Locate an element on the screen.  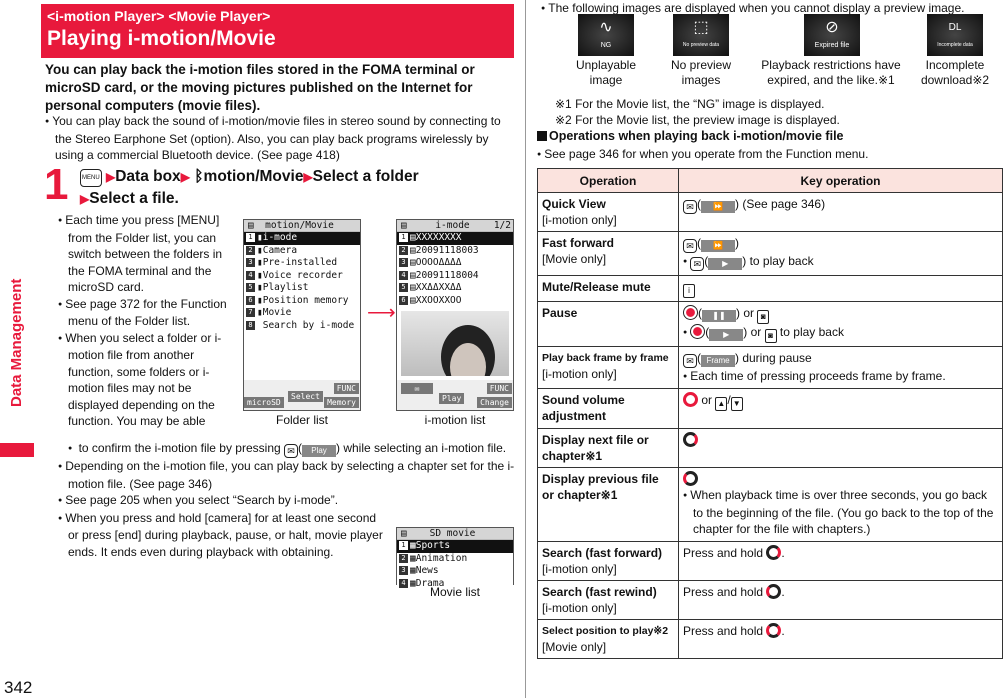
list-item: 3 ▤OOOOΔΔΔΔ is located at coordinates (455, 263).